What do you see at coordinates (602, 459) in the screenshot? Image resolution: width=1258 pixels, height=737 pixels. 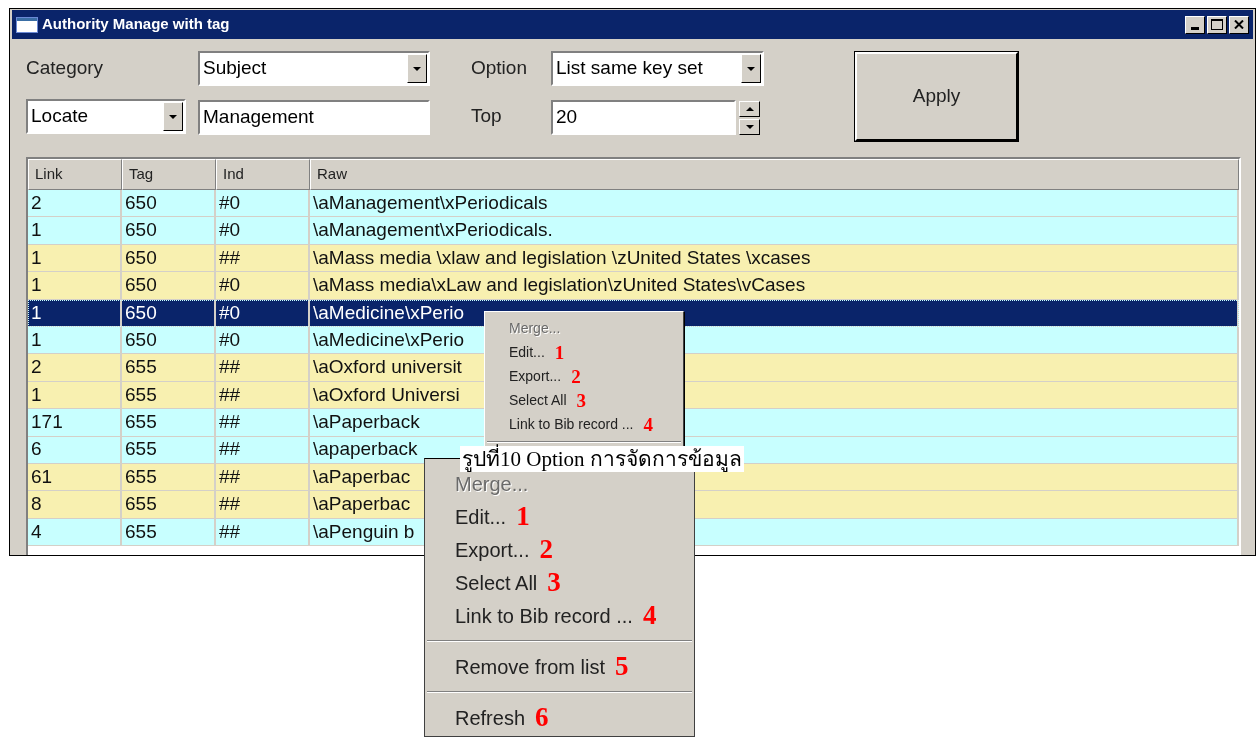 I see `figure-caption: รูปที่10 Option การจัดการข้อมูล` at bounding box center [602, 459].